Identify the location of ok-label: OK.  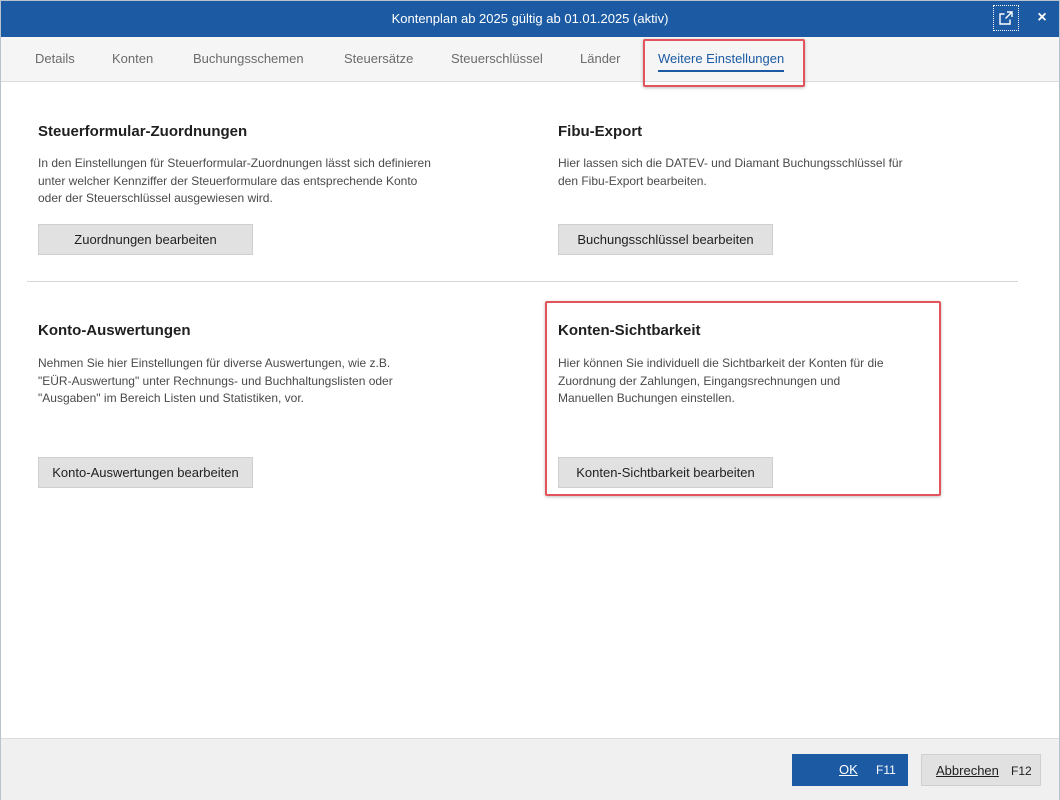
(848, 769).